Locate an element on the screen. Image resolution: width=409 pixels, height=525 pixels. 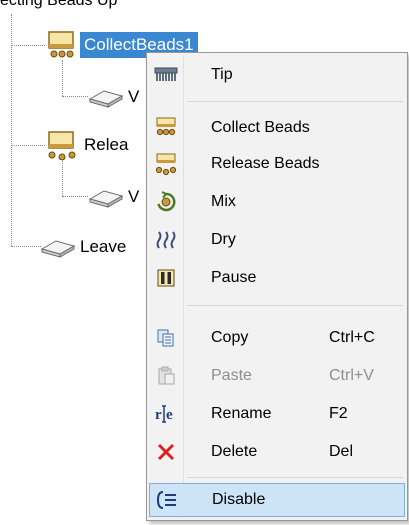
menu-item-shortcut: Ctrl+C is located at coordinates (352, 337).